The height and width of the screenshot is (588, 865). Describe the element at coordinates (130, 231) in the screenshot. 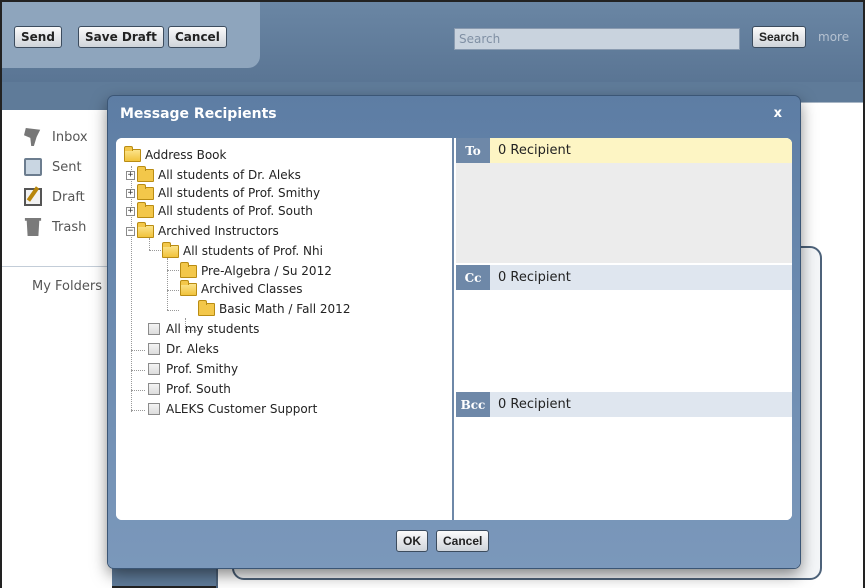

I see `collapse-icon: −` at that location.